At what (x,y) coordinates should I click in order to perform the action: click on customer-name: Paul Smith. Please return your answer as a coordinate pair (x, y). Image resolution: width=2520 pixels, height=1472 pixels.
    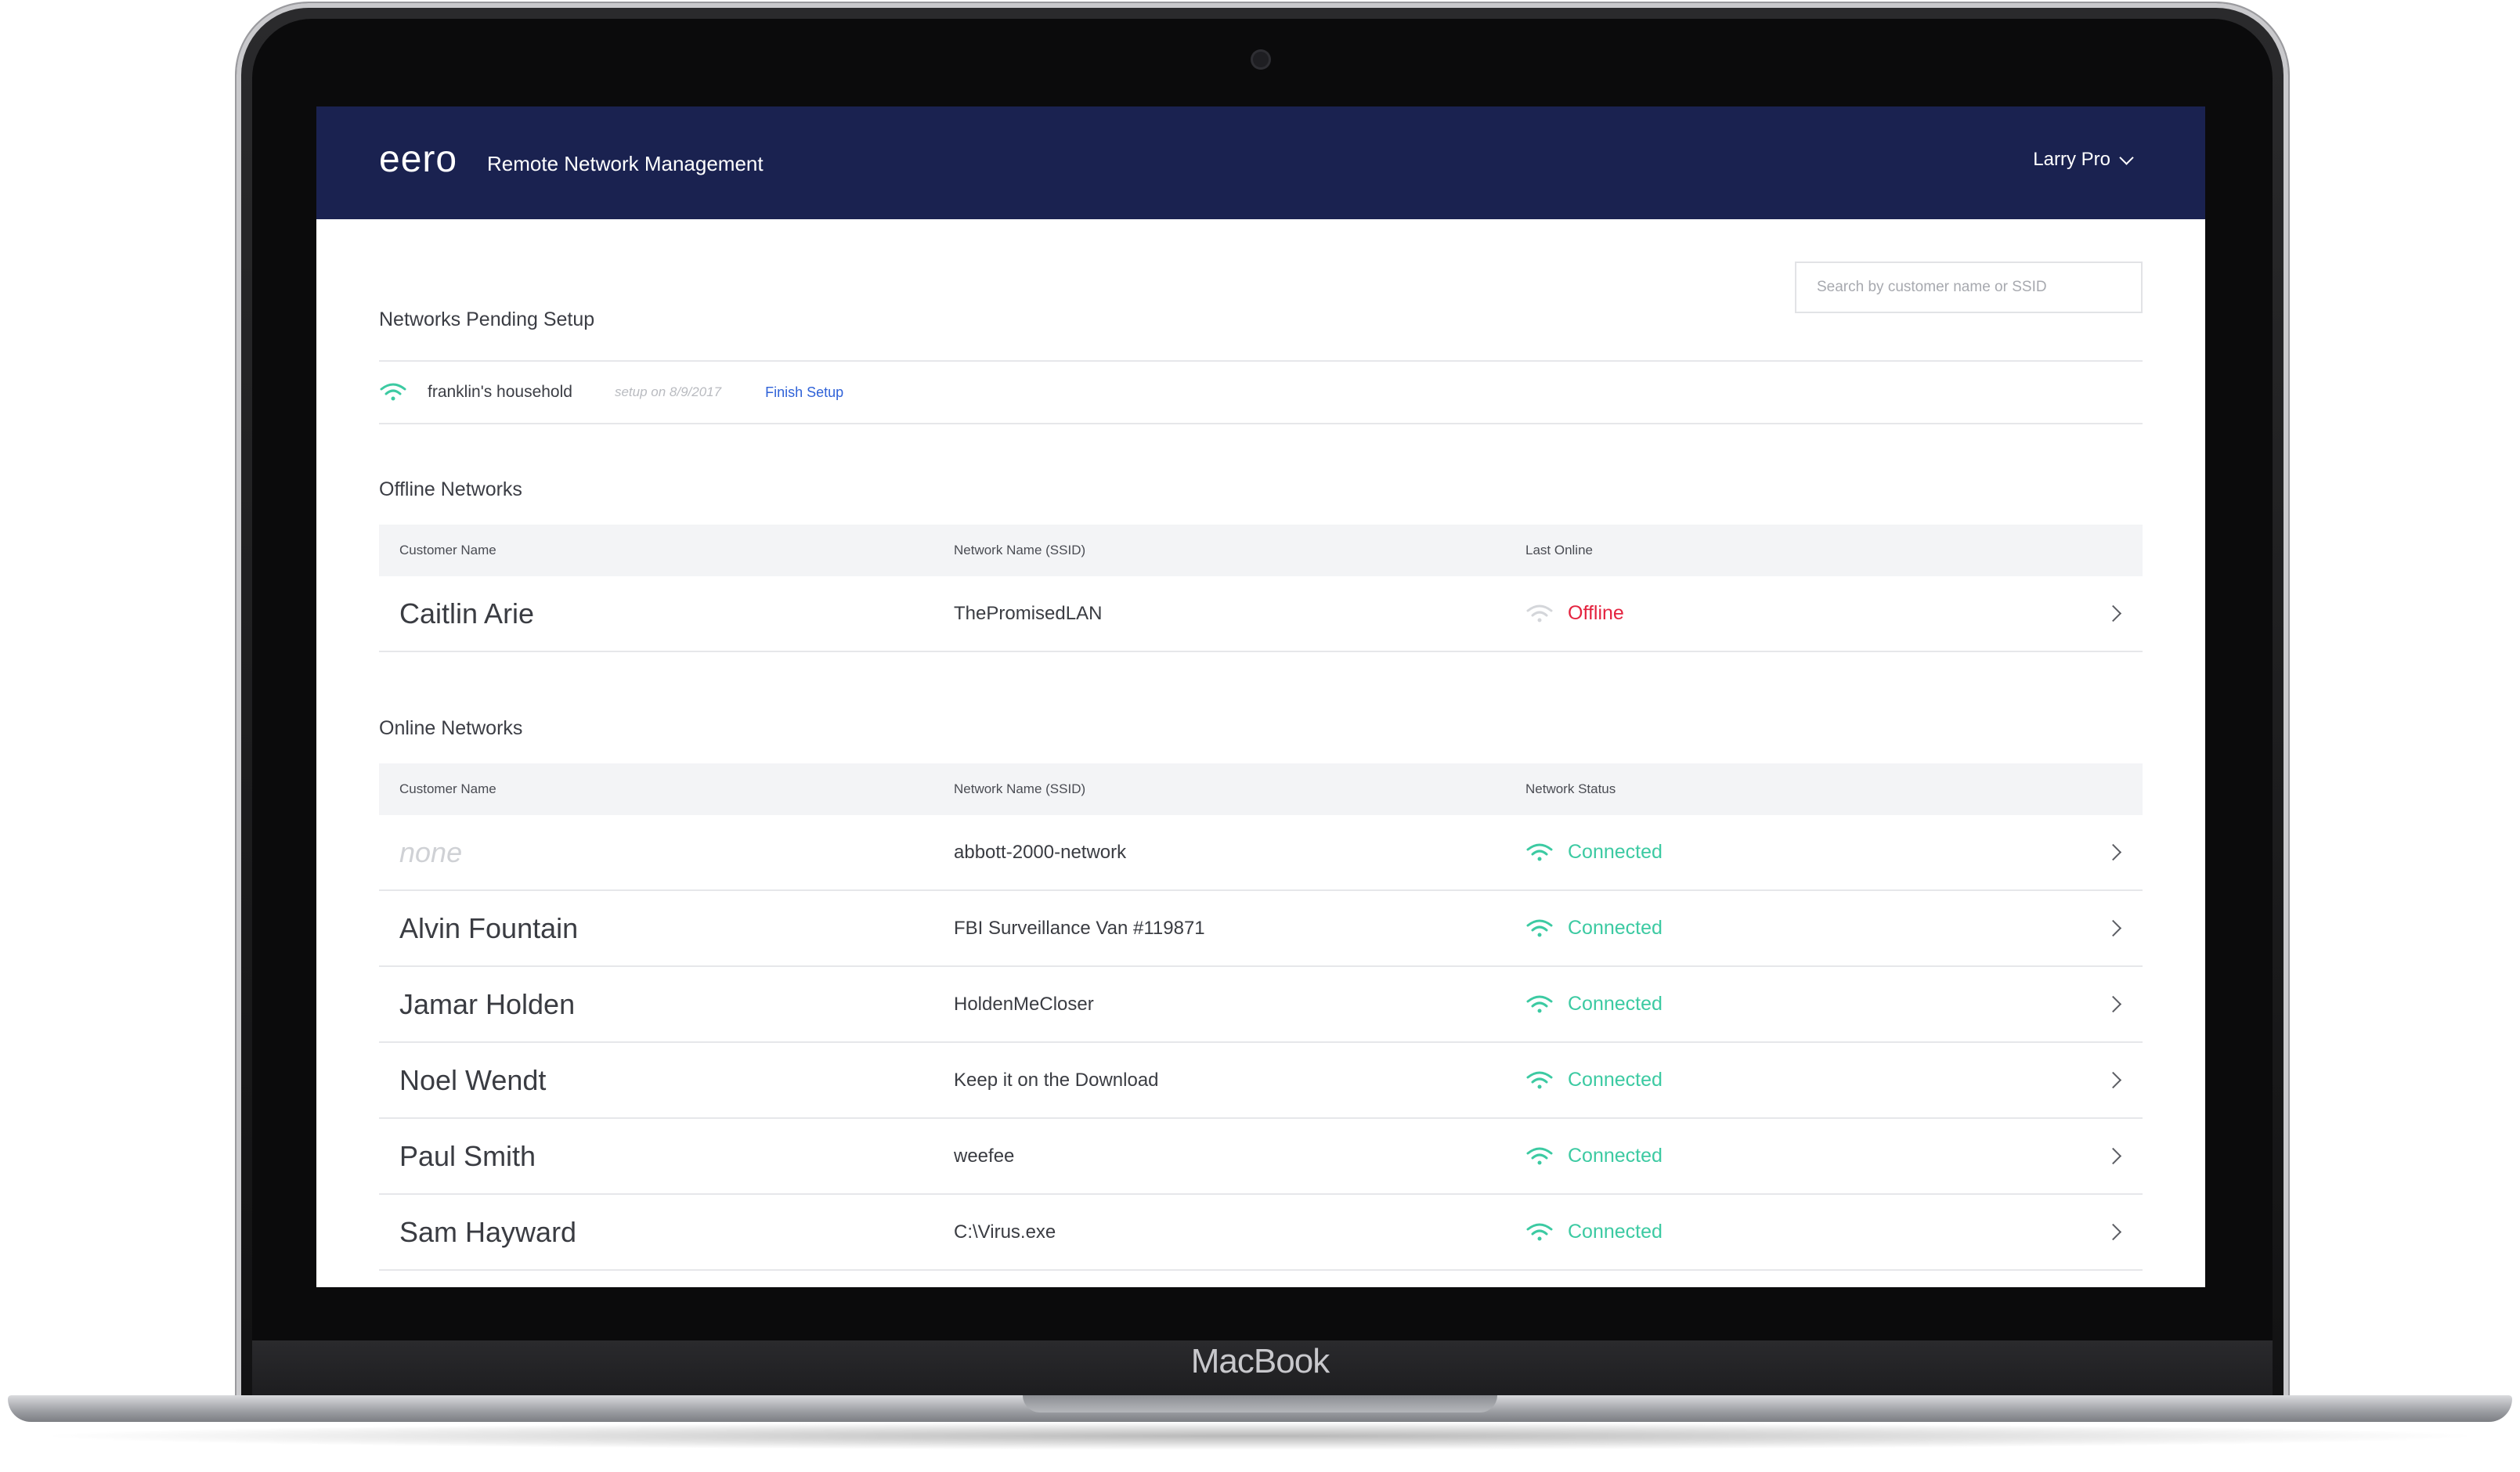
    Looking at the image, I should click on (467, 1156).